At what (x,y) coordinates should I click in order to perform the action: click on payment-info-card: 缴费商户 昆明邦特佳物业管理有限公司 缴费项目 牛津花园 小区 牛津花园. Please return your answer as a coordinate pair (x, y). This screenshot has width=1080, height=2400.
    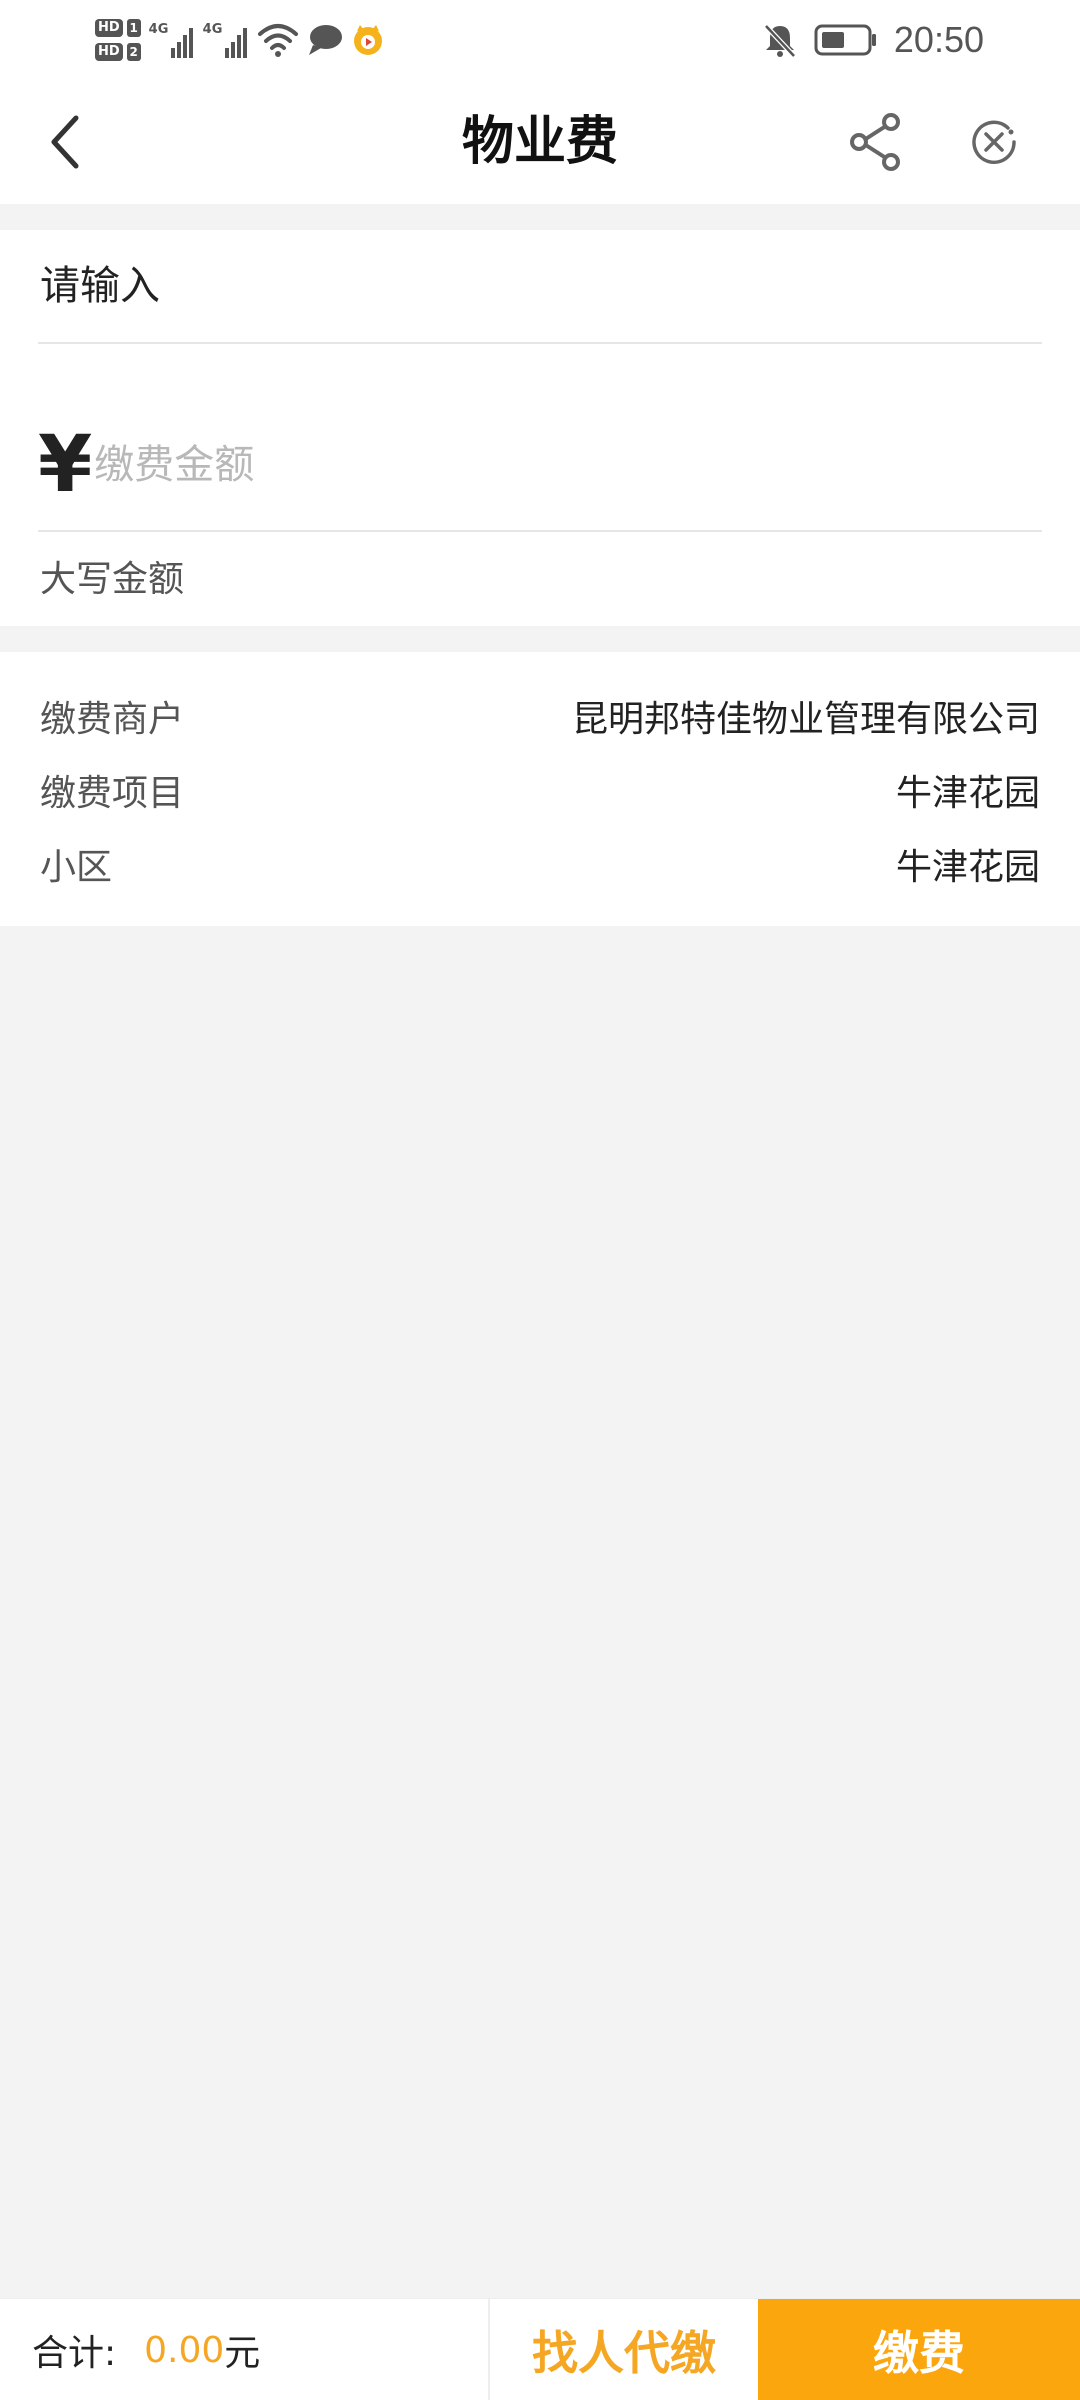
    Looking at the image, I should click on (540, 789).